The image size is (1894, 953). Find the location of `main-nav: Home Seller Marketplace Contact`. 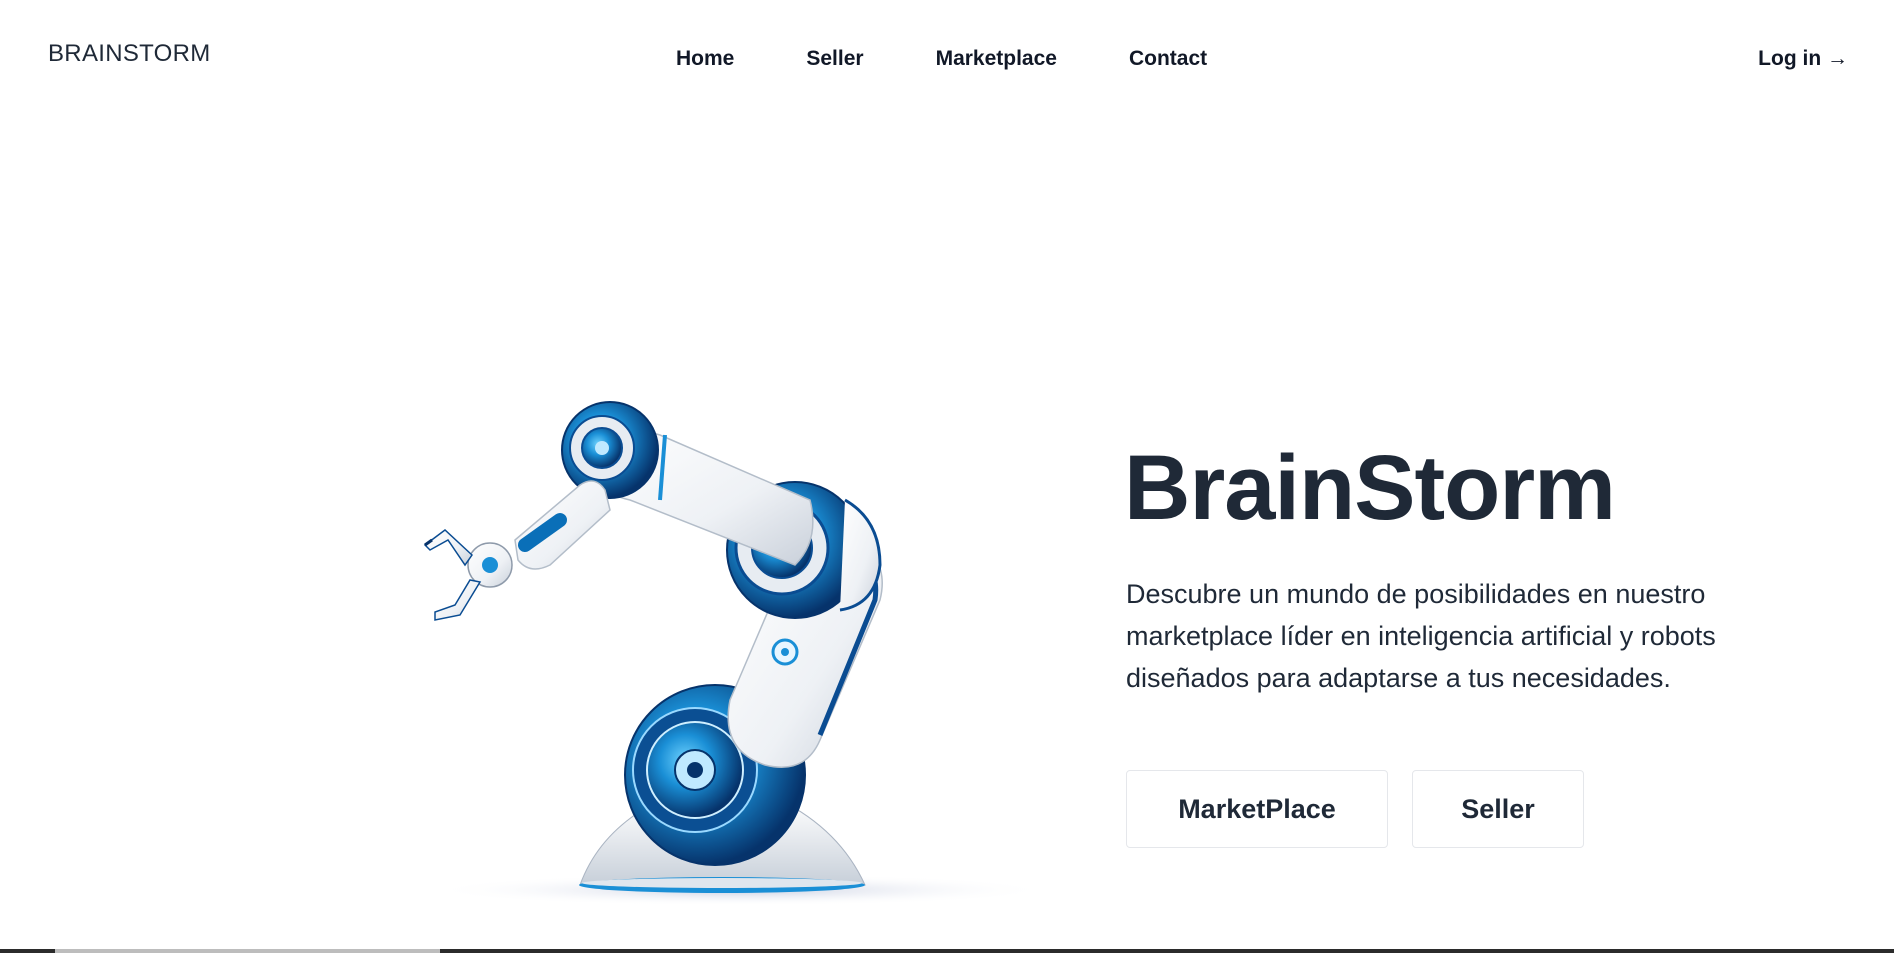

main-nav: Home Seller Marketplace Contact is located at coordinates (941, 59).